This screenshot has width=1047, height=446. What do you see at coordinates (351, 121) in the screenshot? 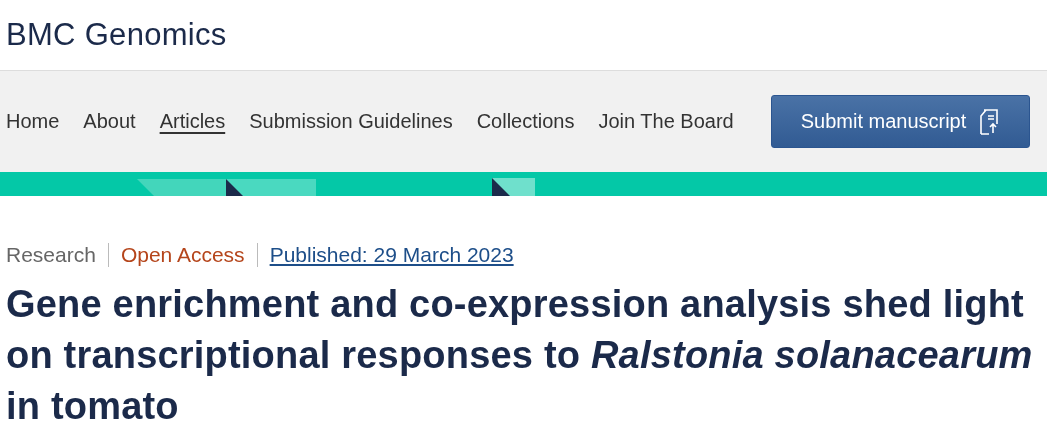
I see `nav-link: Submission Guidelines` at bounding box center [351, 121].